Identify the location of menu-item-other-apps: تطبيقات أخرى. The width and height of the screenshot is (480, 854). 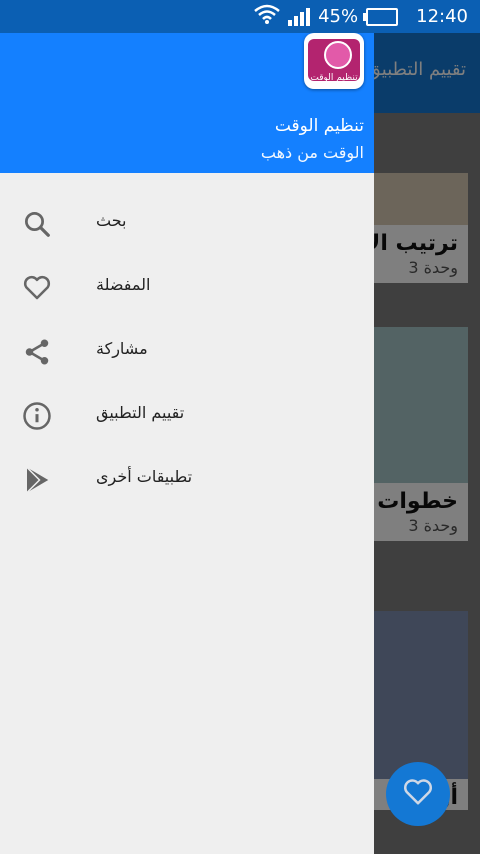
(187, 479).